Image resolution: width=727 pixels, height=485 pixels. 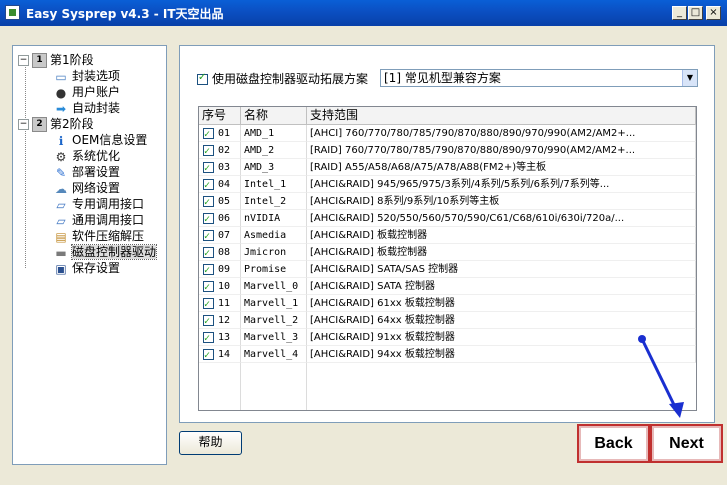 What do you see at coordinates (86, 188) in the screenshot?
I see `tree-item: ☁ 网络设置` at bounding box center [86, 188].